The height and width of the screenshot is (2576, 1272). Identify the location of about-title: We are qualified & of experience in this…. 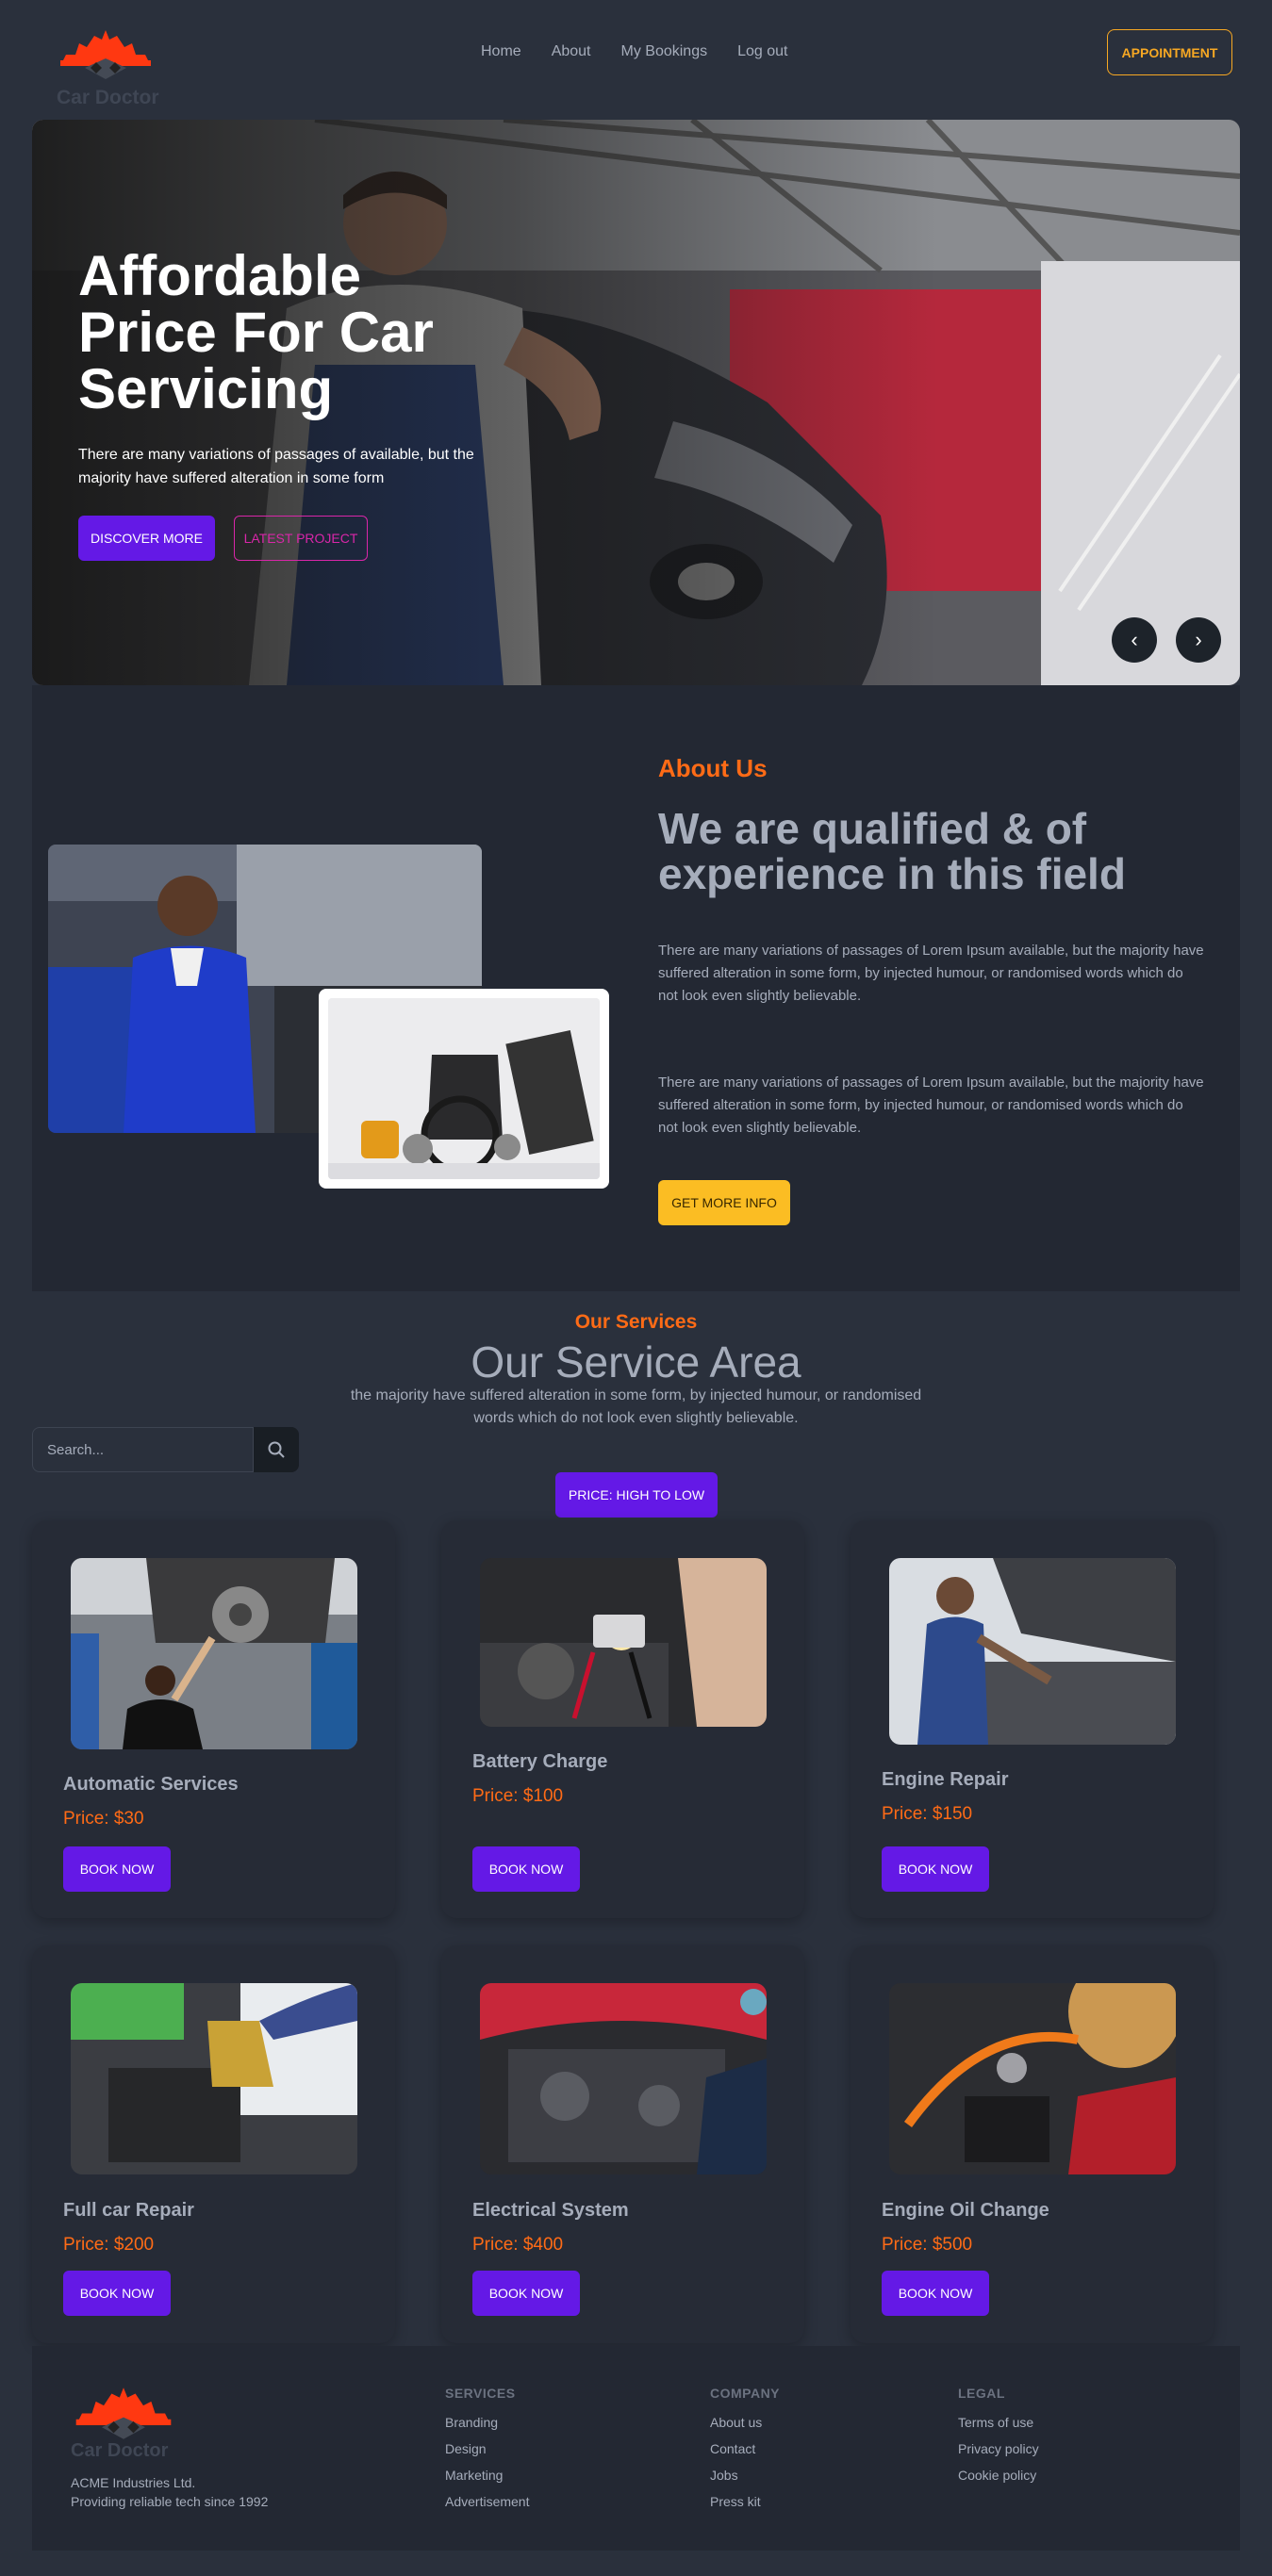
(892, 851).